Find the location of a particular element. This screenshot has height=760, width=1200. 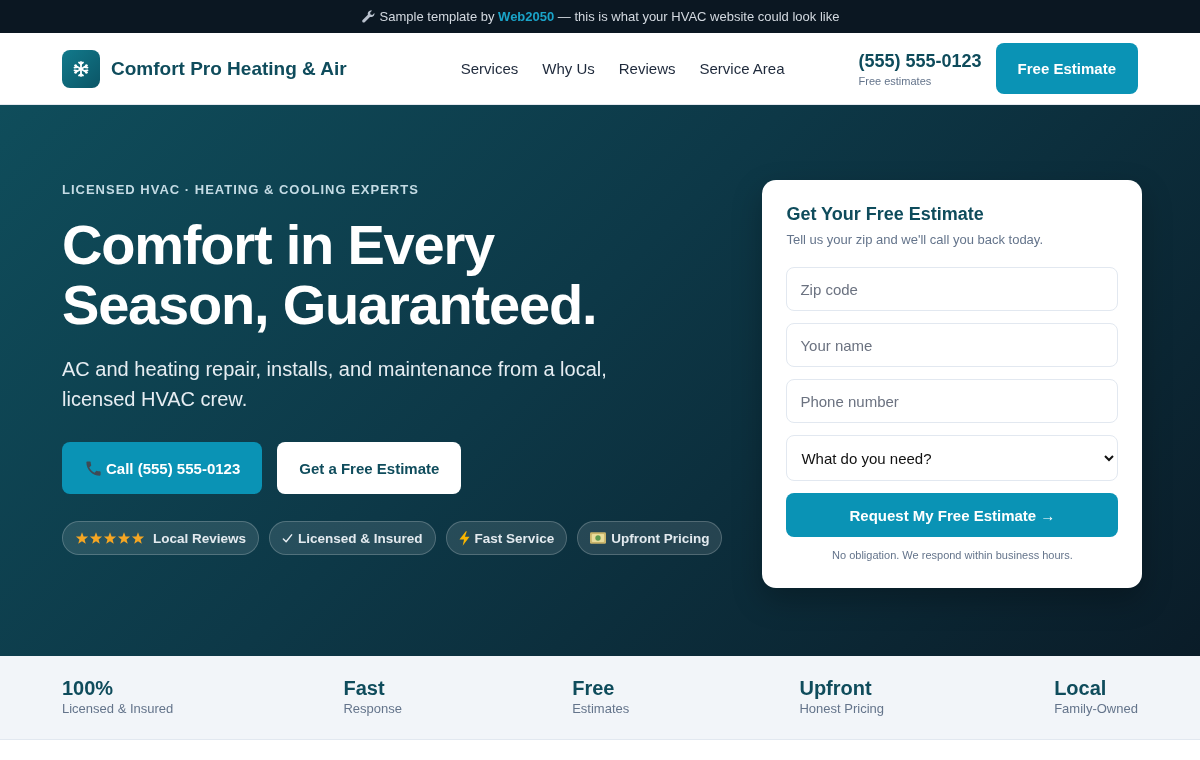

brand-name: Comfort Pro Heating & Air is located at coordinates (229, 68).